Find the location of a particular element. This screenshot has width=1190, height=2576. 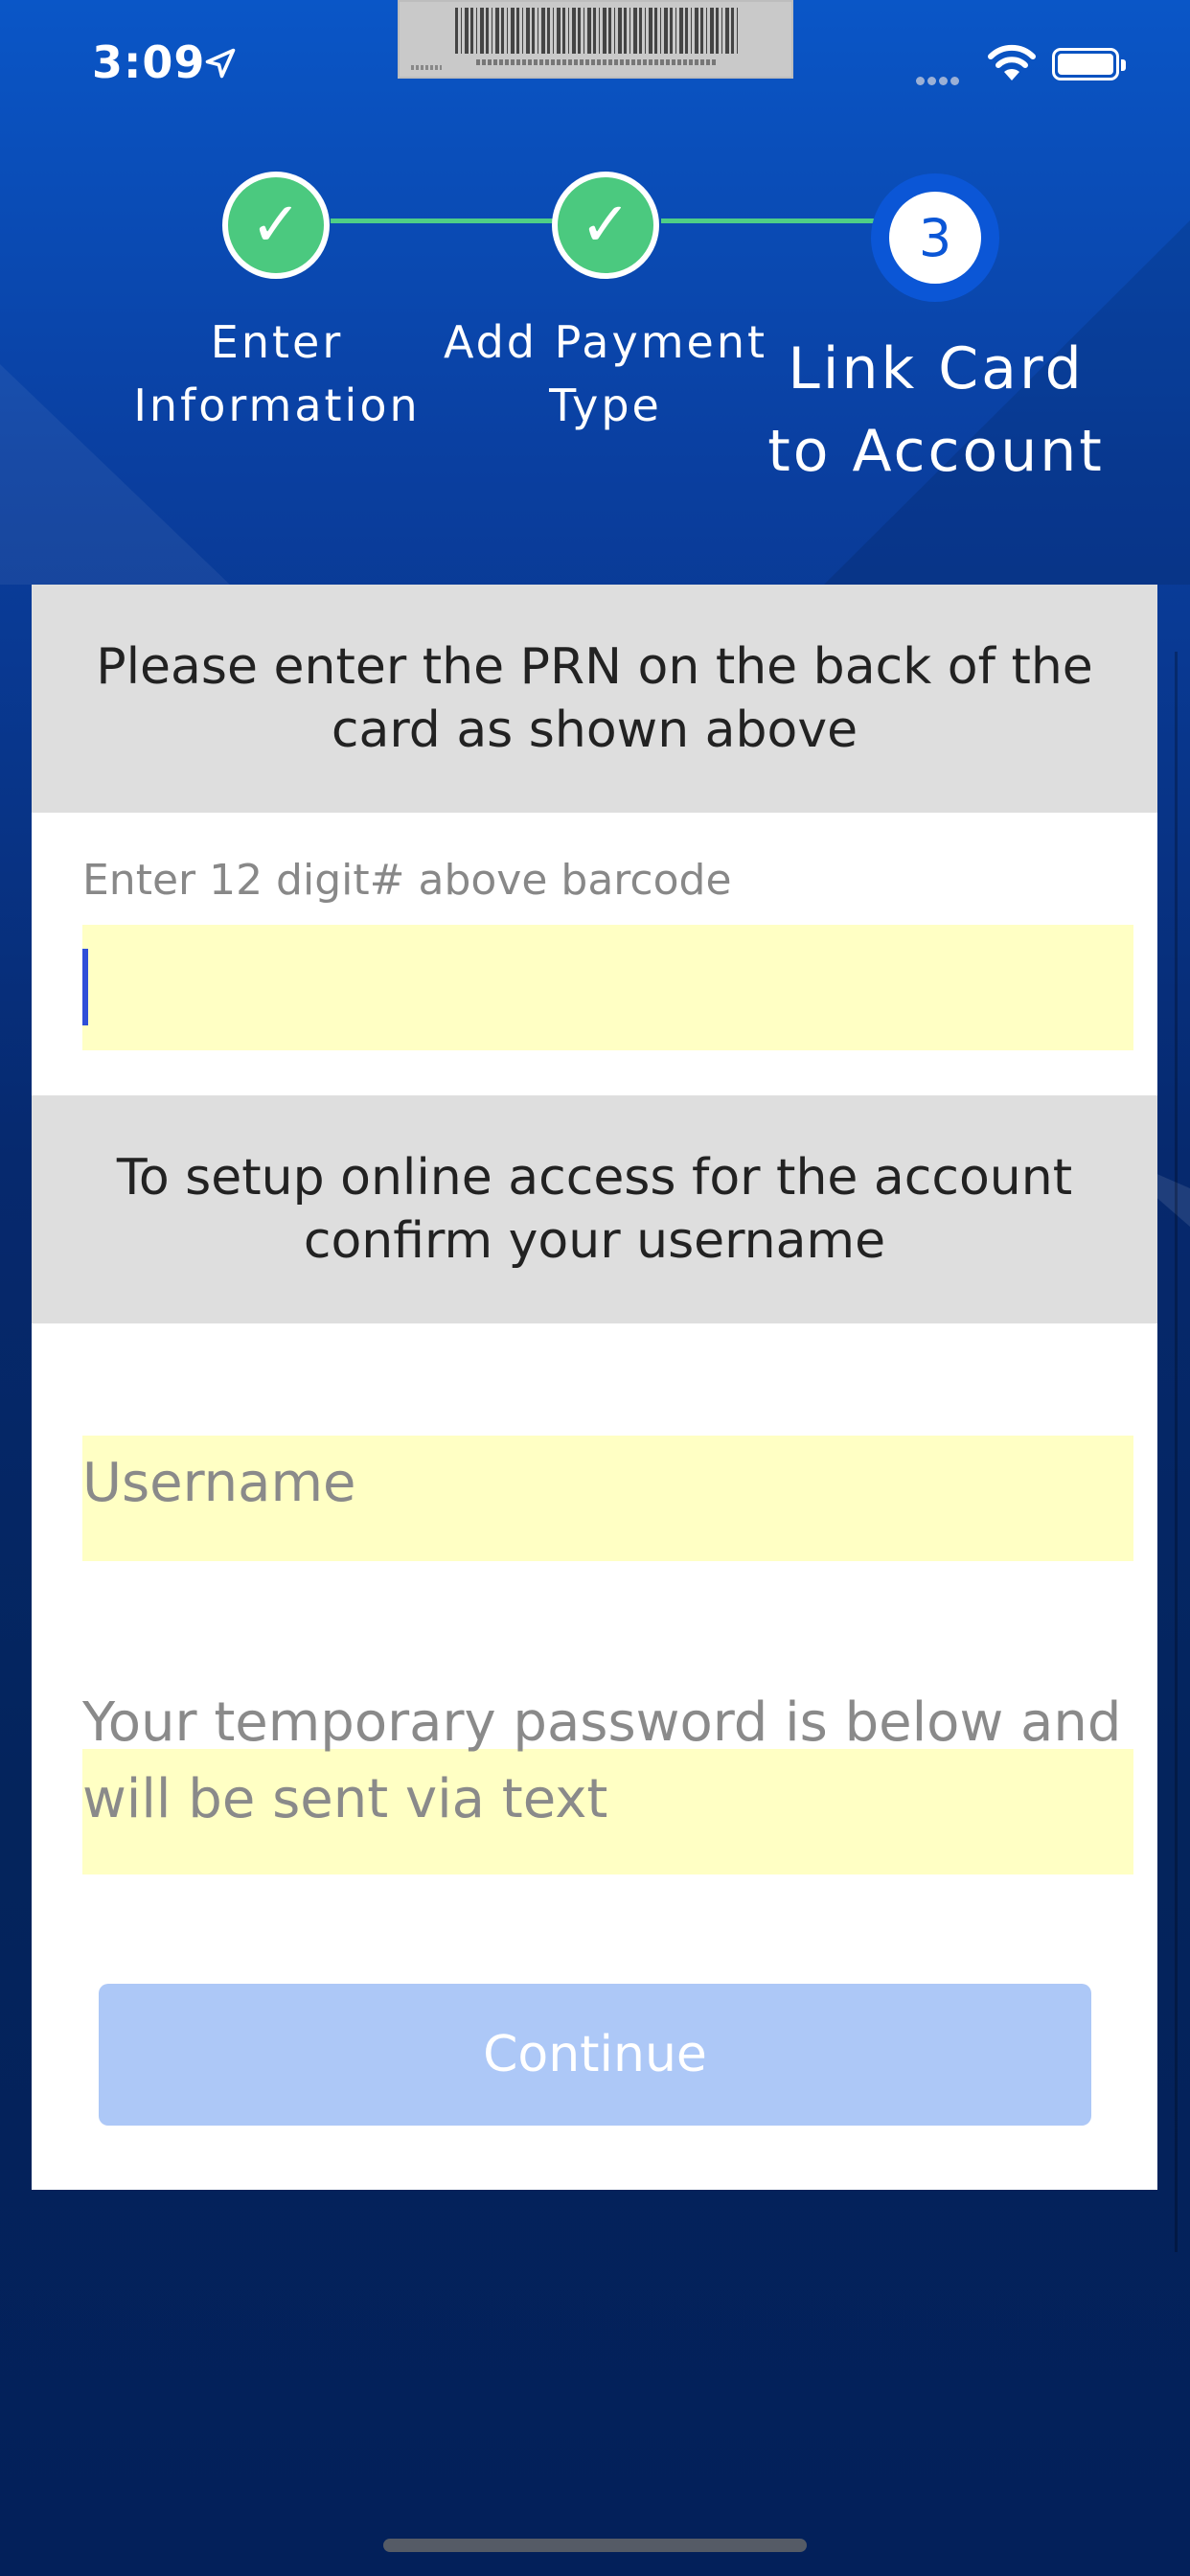

step-1-completed-icon: ✓ is located at coordinates (276, 225).